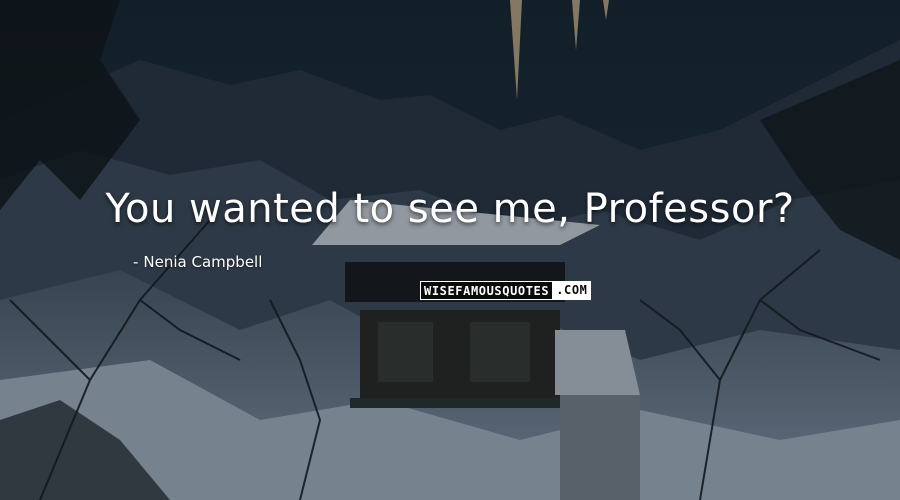  I want to click on quote-author: - Nenia Campbell, so click(197, 262).